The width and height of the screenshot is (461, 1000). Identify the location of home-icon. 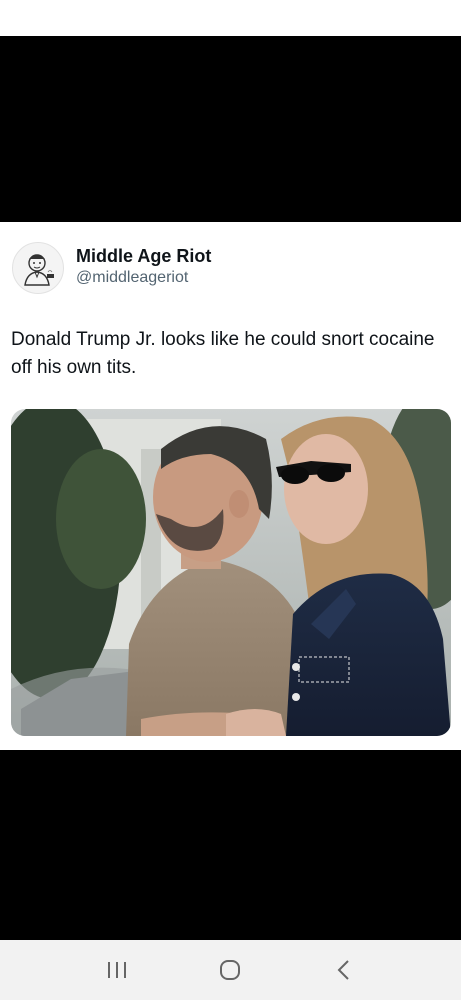
(230, 970).